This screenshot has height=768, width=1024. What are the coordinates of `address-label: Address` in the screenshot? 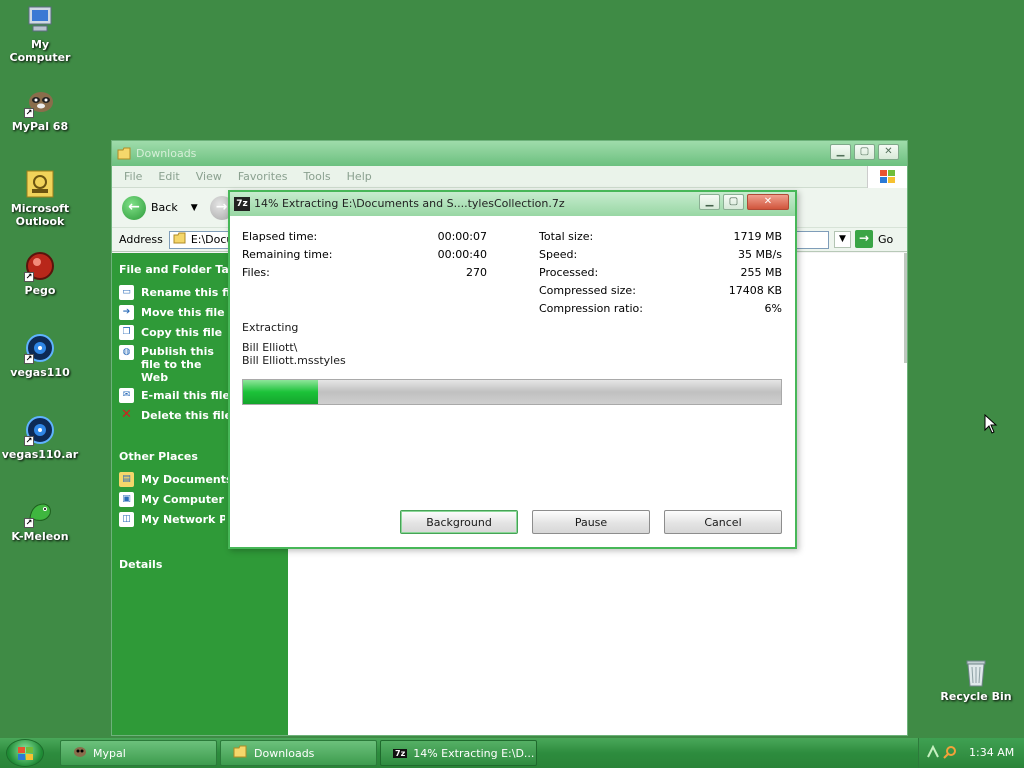 It's located at (141, 239).